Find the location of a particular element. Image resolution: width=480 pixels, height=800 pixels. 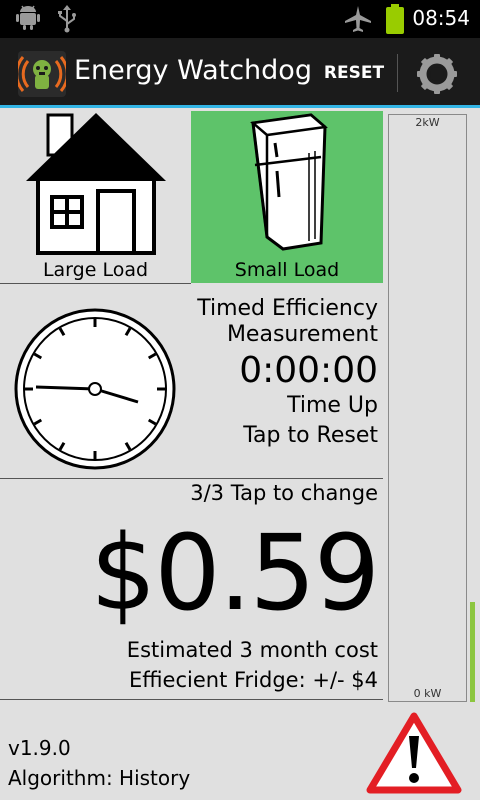

action-bar: Energy Watchdog RESET is located at coordinates (240, 73).